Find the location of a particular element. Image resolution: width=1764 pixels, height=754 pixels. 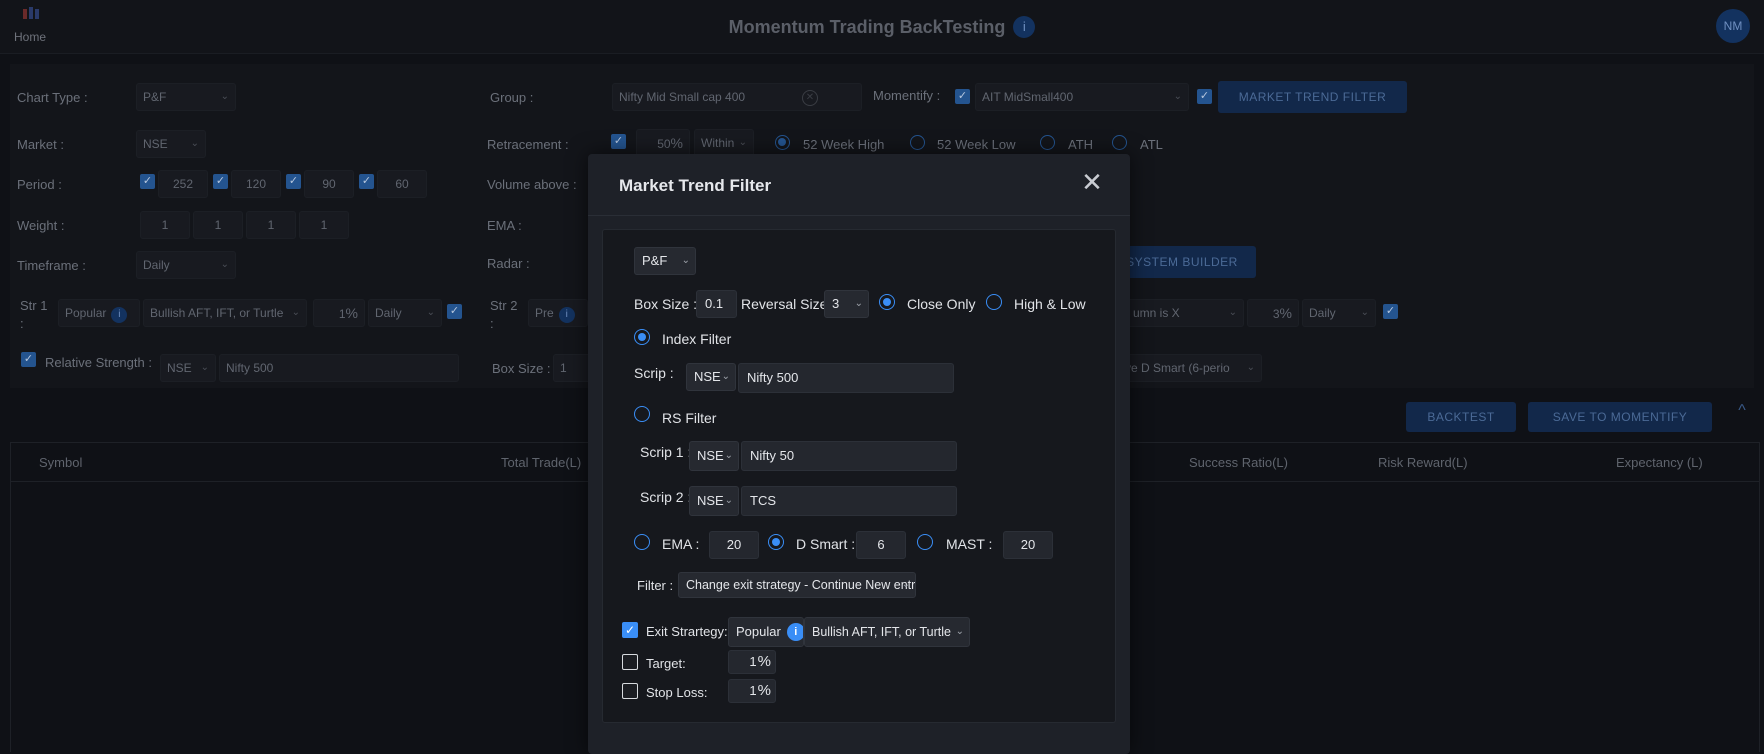

target-checkbox is located at coordinates (630, 662).